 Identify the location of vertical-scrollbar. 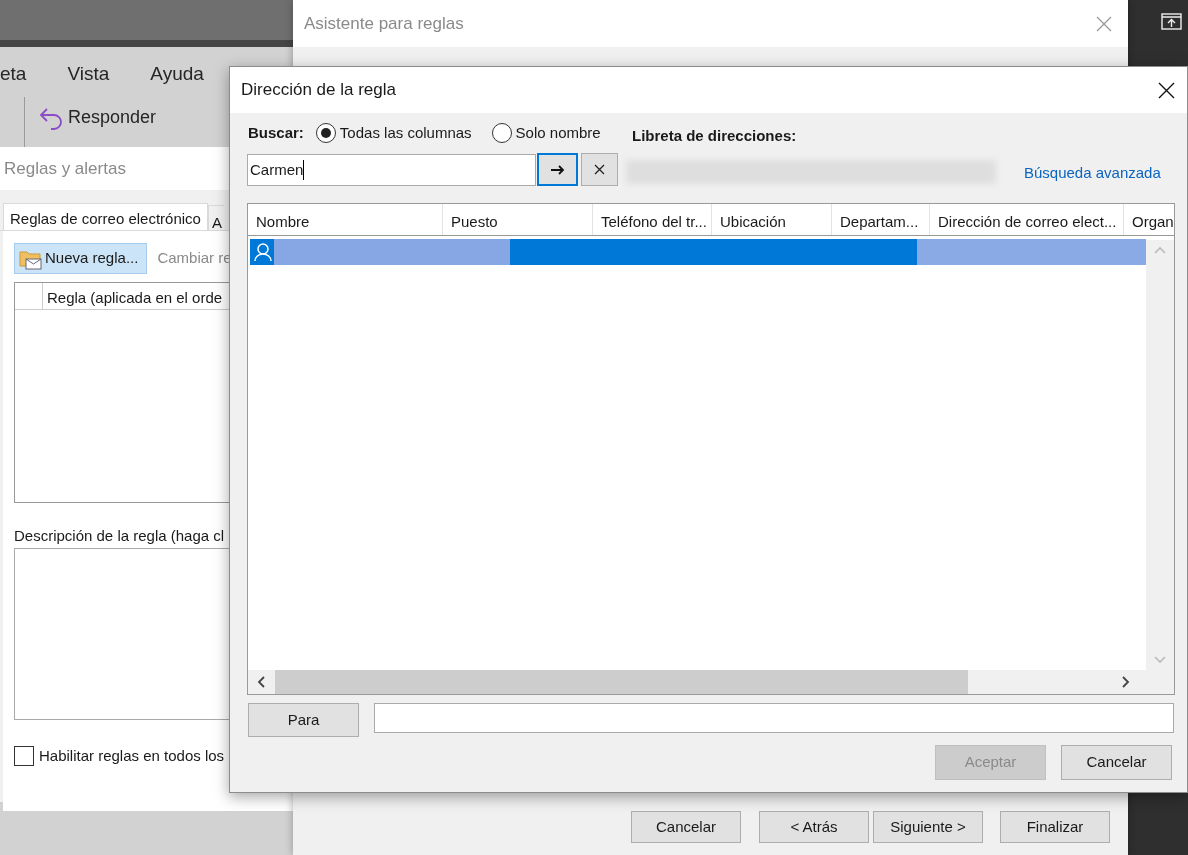
(1160, 455).